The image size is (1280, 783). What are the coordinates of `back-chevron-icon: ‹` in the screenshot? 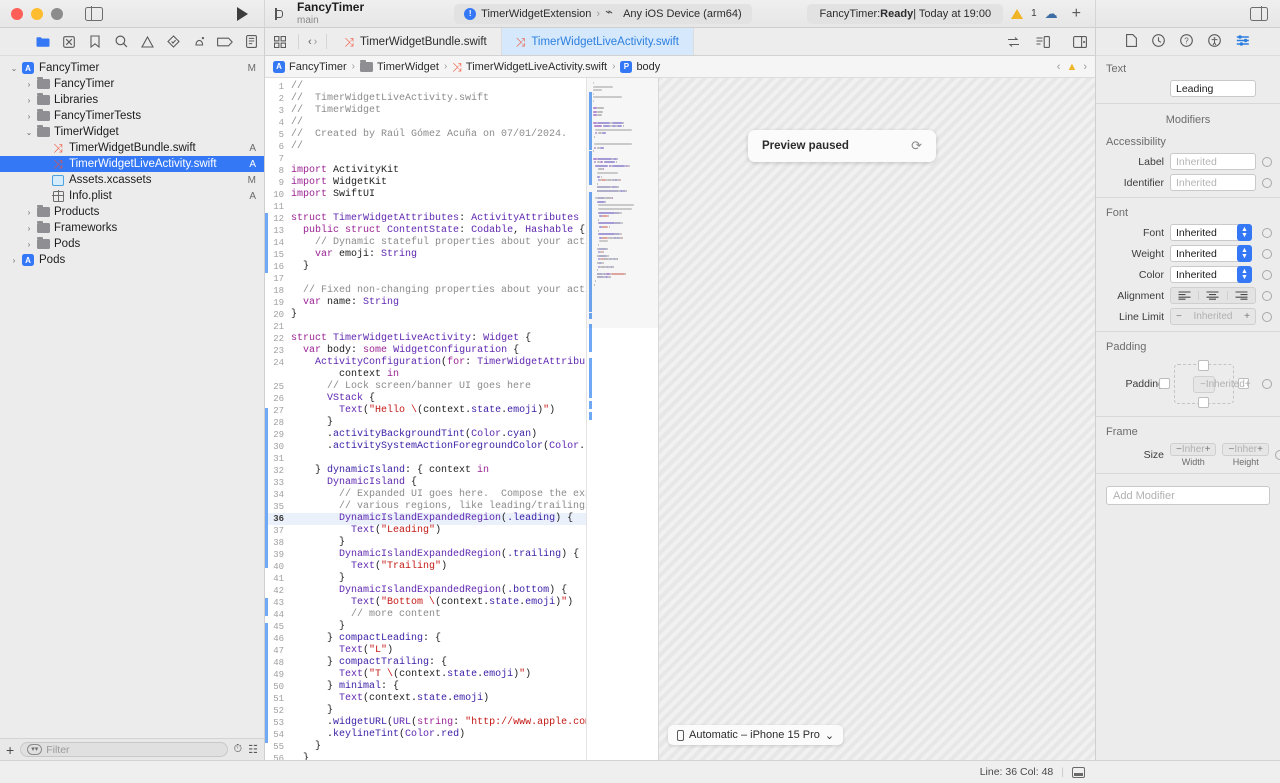 It's located at (310, 42).